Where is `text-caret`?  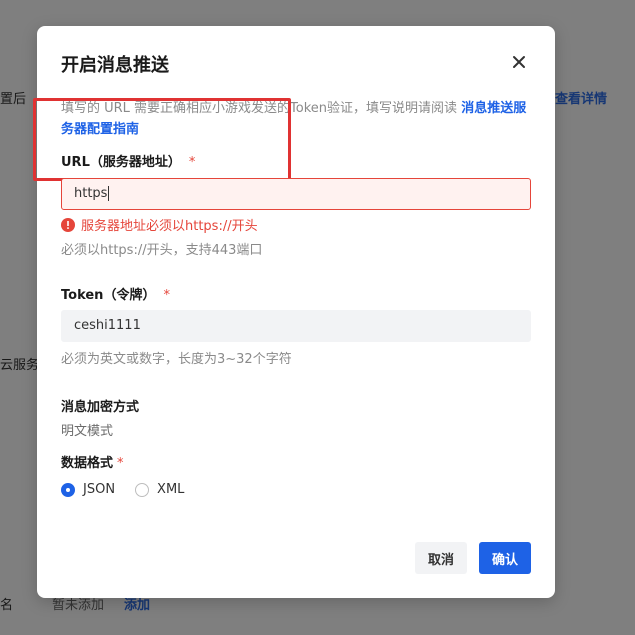 text-caret is located at coordinates (109, 193).